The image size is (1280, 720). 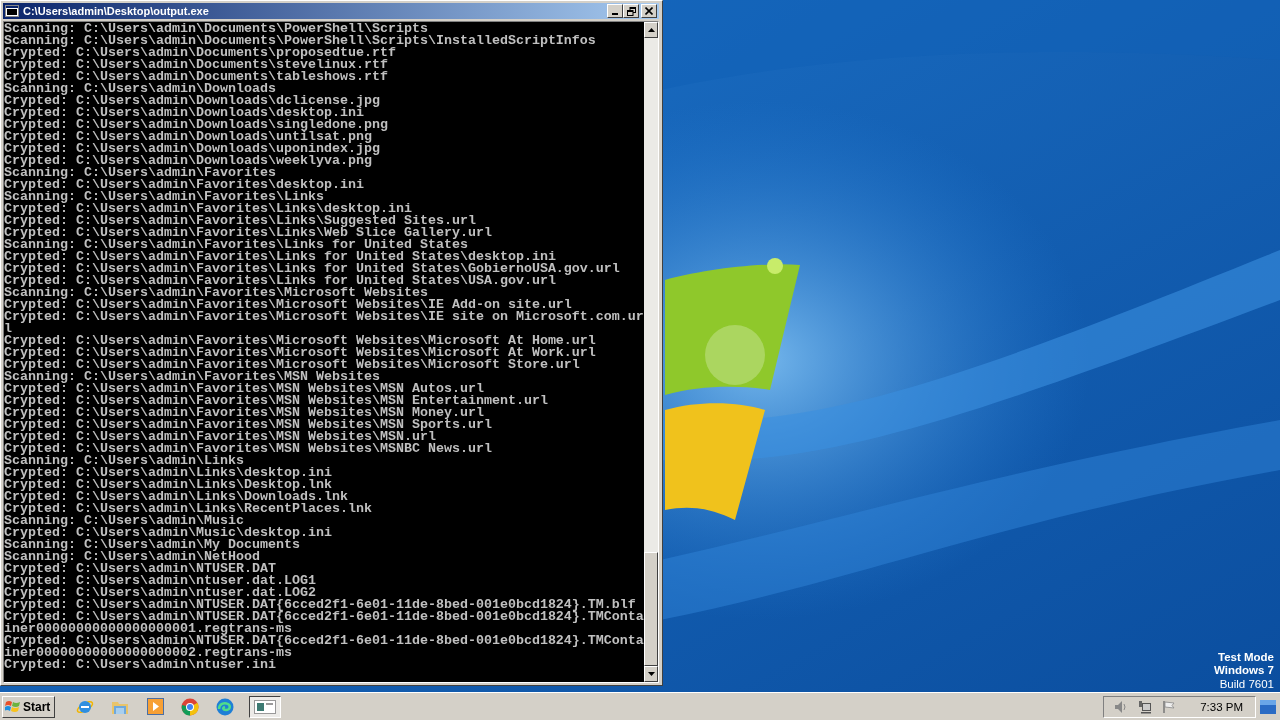 What do you see at coordinates (148, 629) in the screenshot?
I see `console-line: iner00000000000000000001.regtrans-ms` at bounding box center [148, 629].